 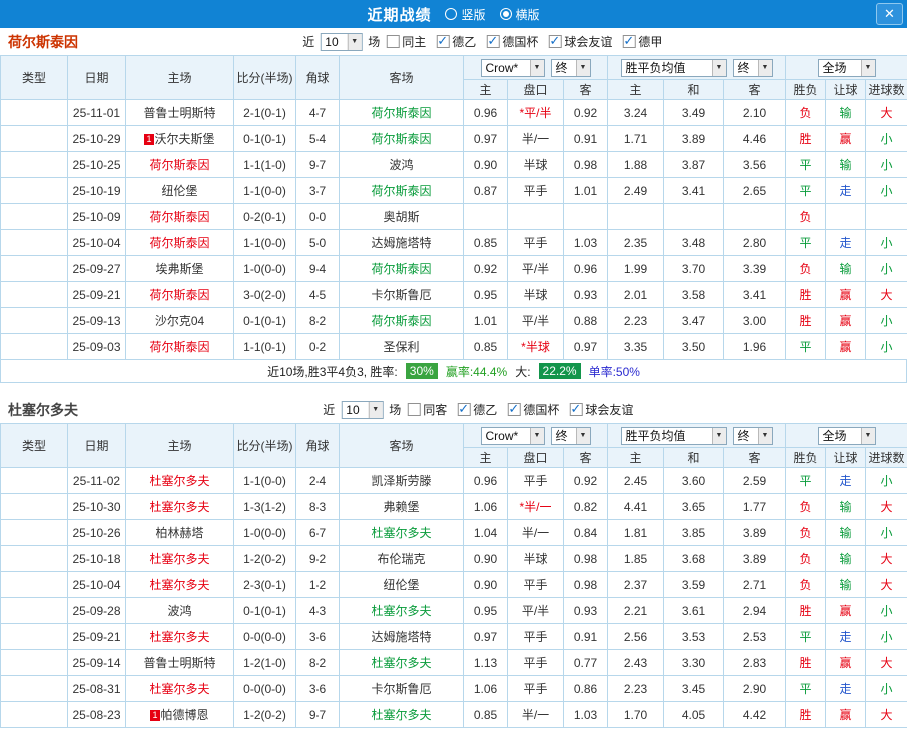 I want to click on home-odds: 0.85, so click(x=485, y=346).